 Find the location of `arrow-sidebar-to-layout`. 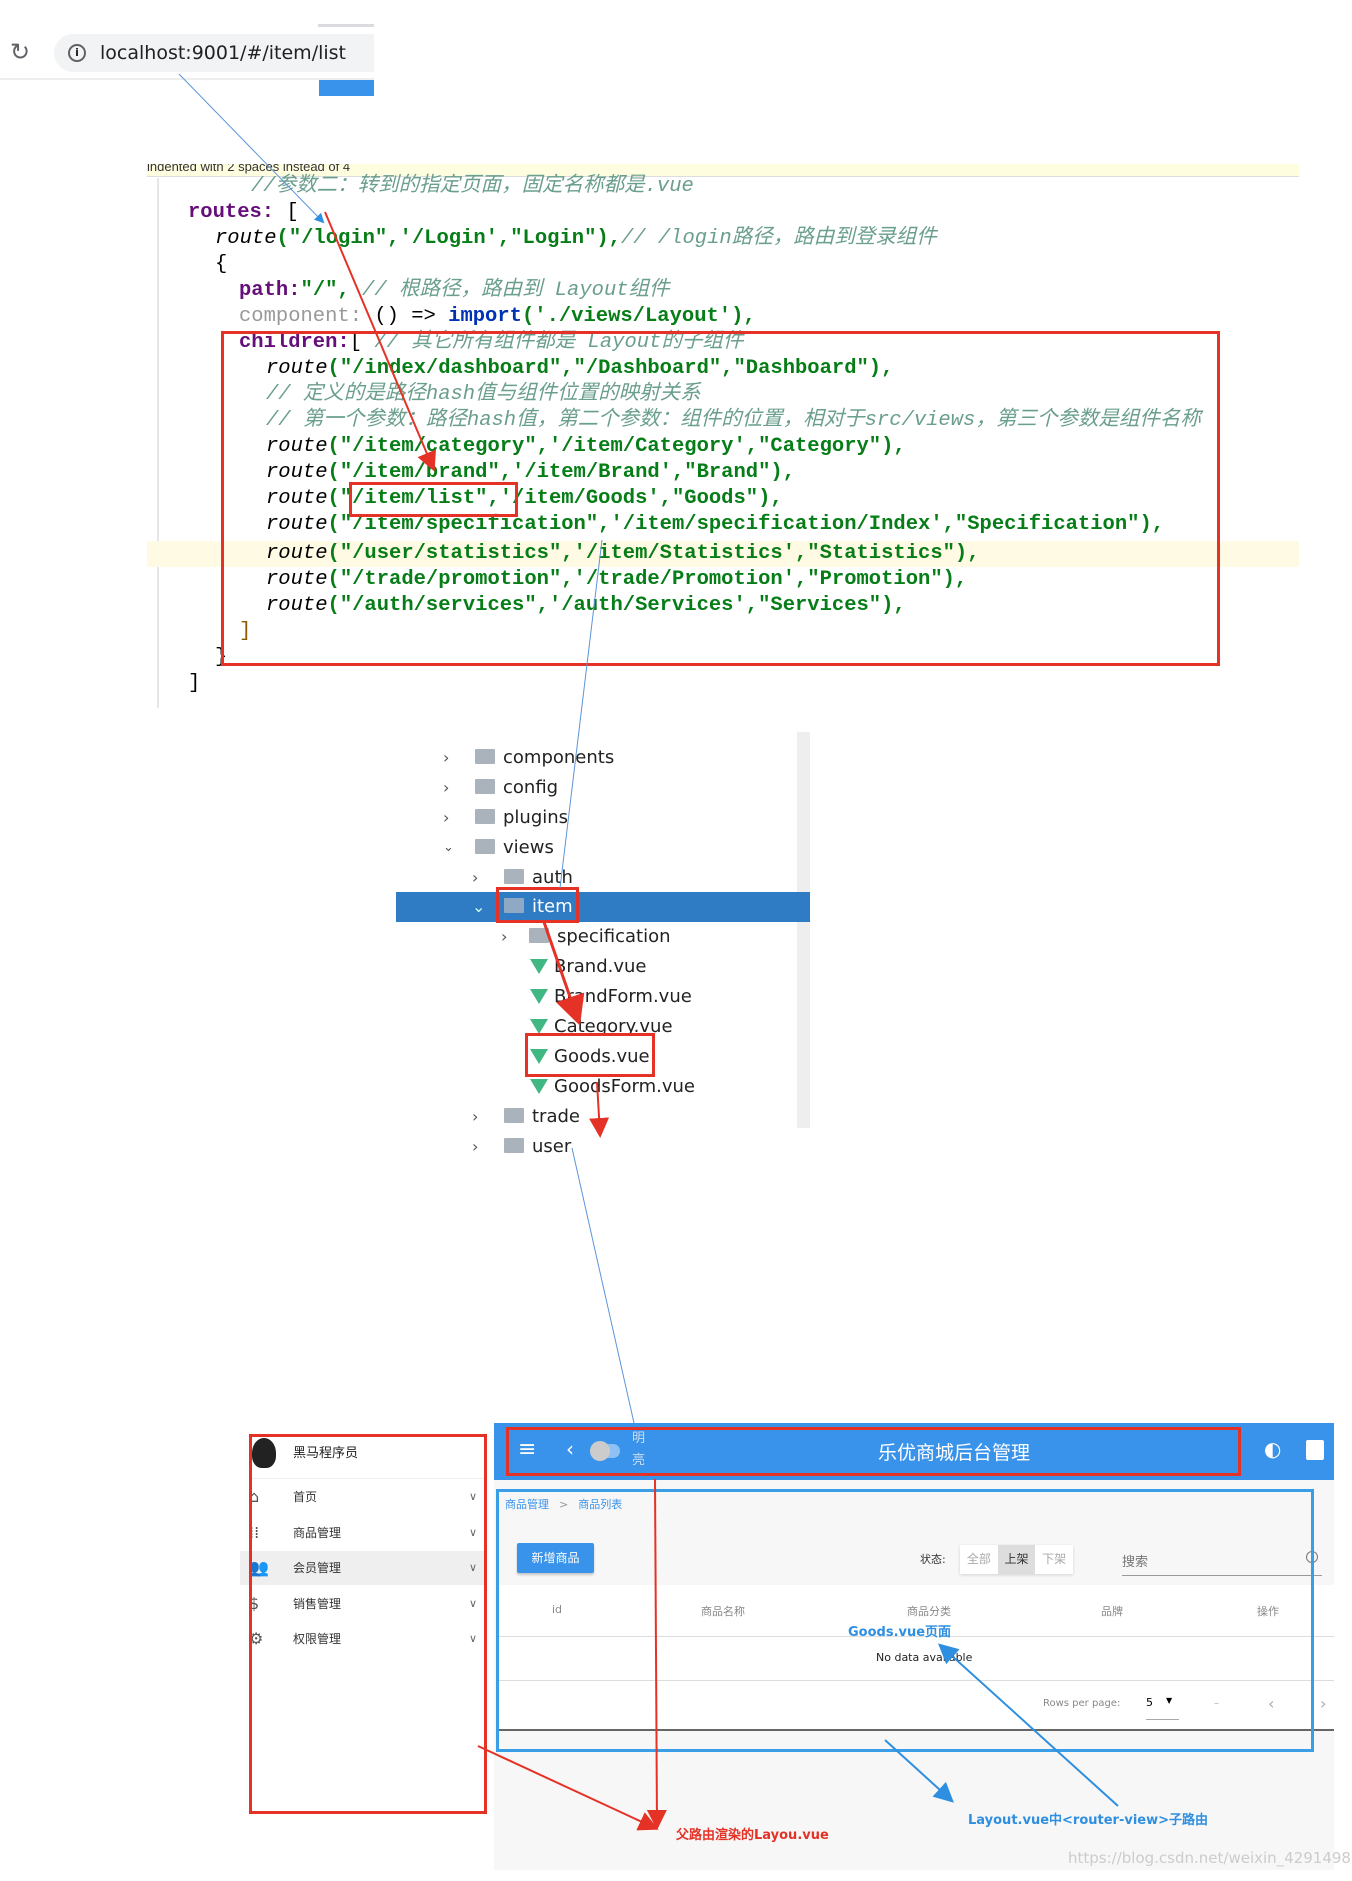

arrow-sidebar-to-layout is located at coordinates (568, 1788).